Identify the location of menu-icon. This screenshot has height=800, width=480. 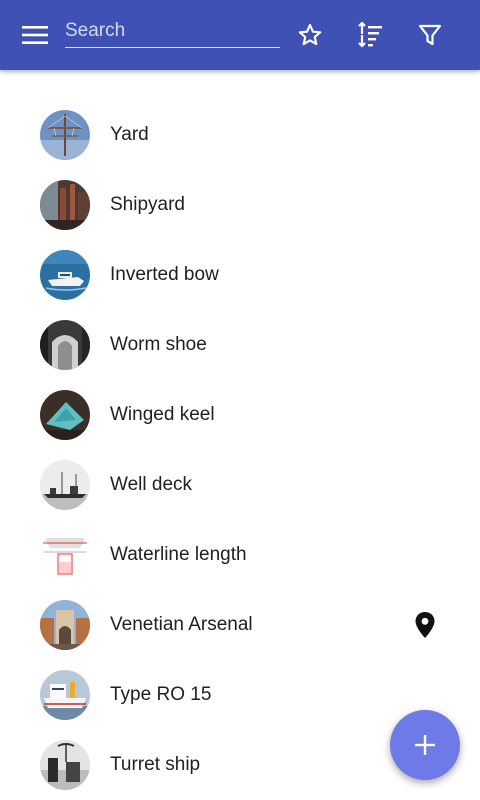
(35, 35).